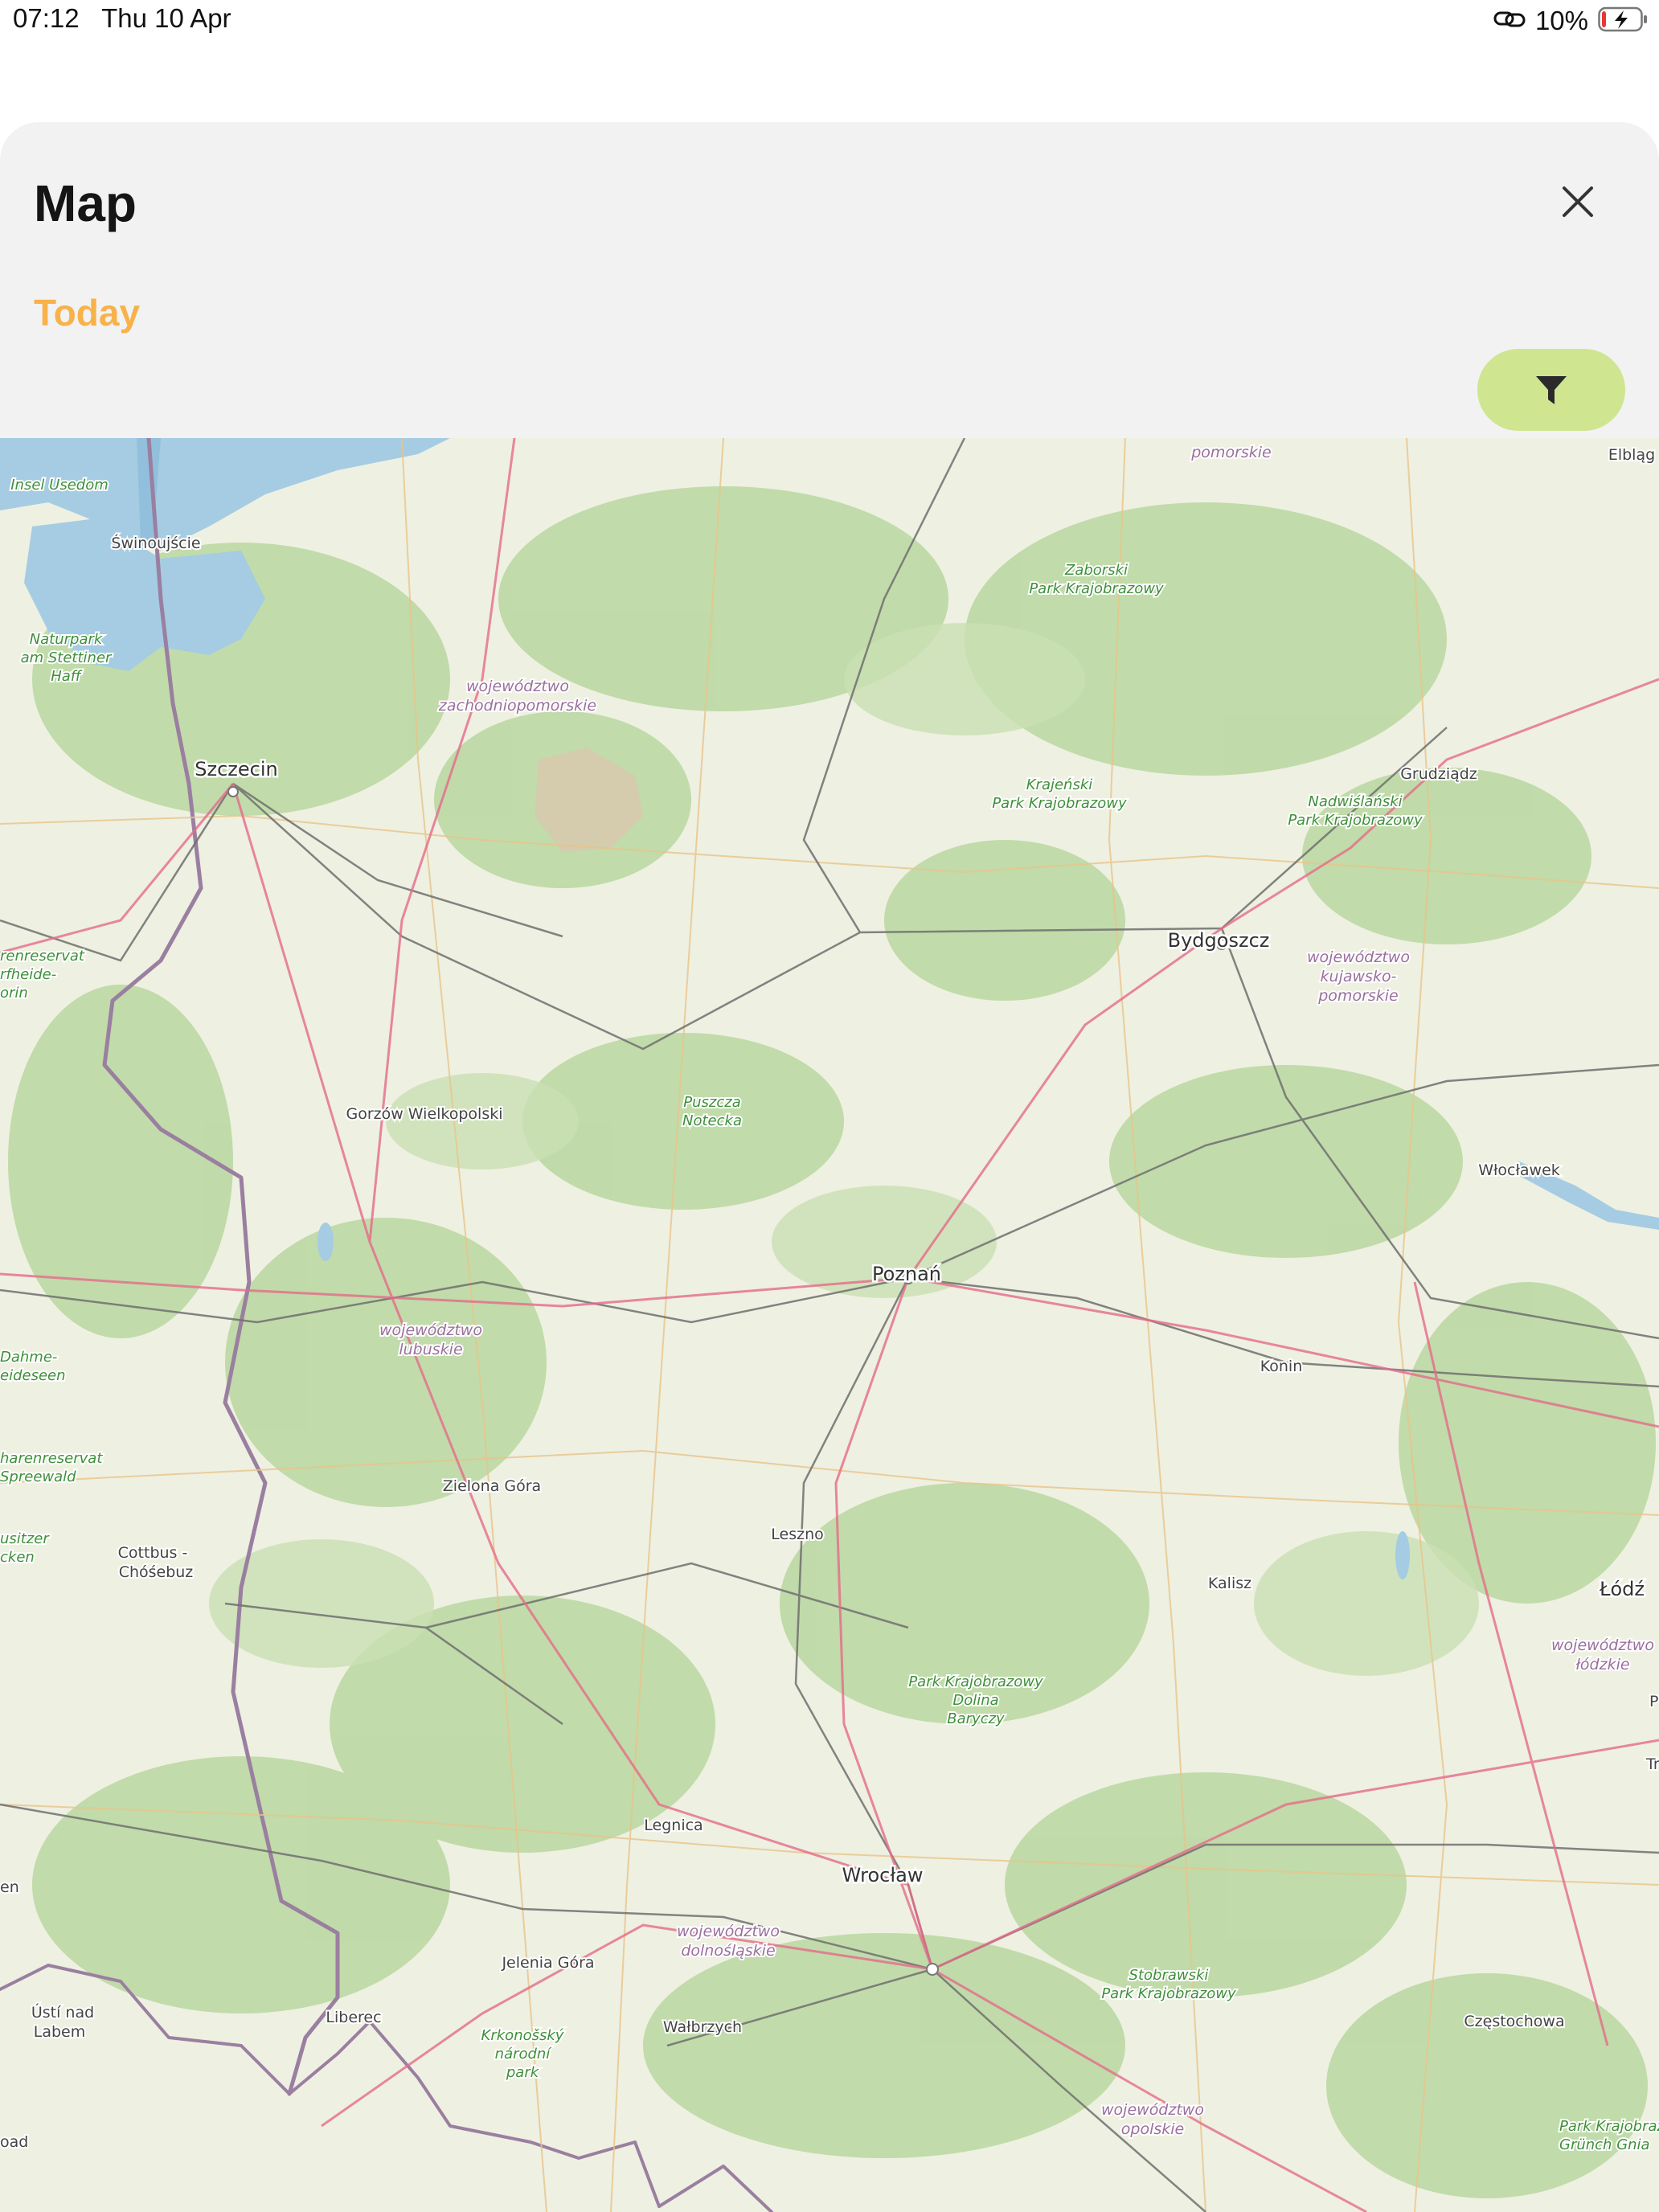 This screenshot has height=2212, width=1659. What do you see at coordinates (1631, 455) in the screenshot?
I see `map-label-elblag: Elbląg` at bounding box center [1631, 455].